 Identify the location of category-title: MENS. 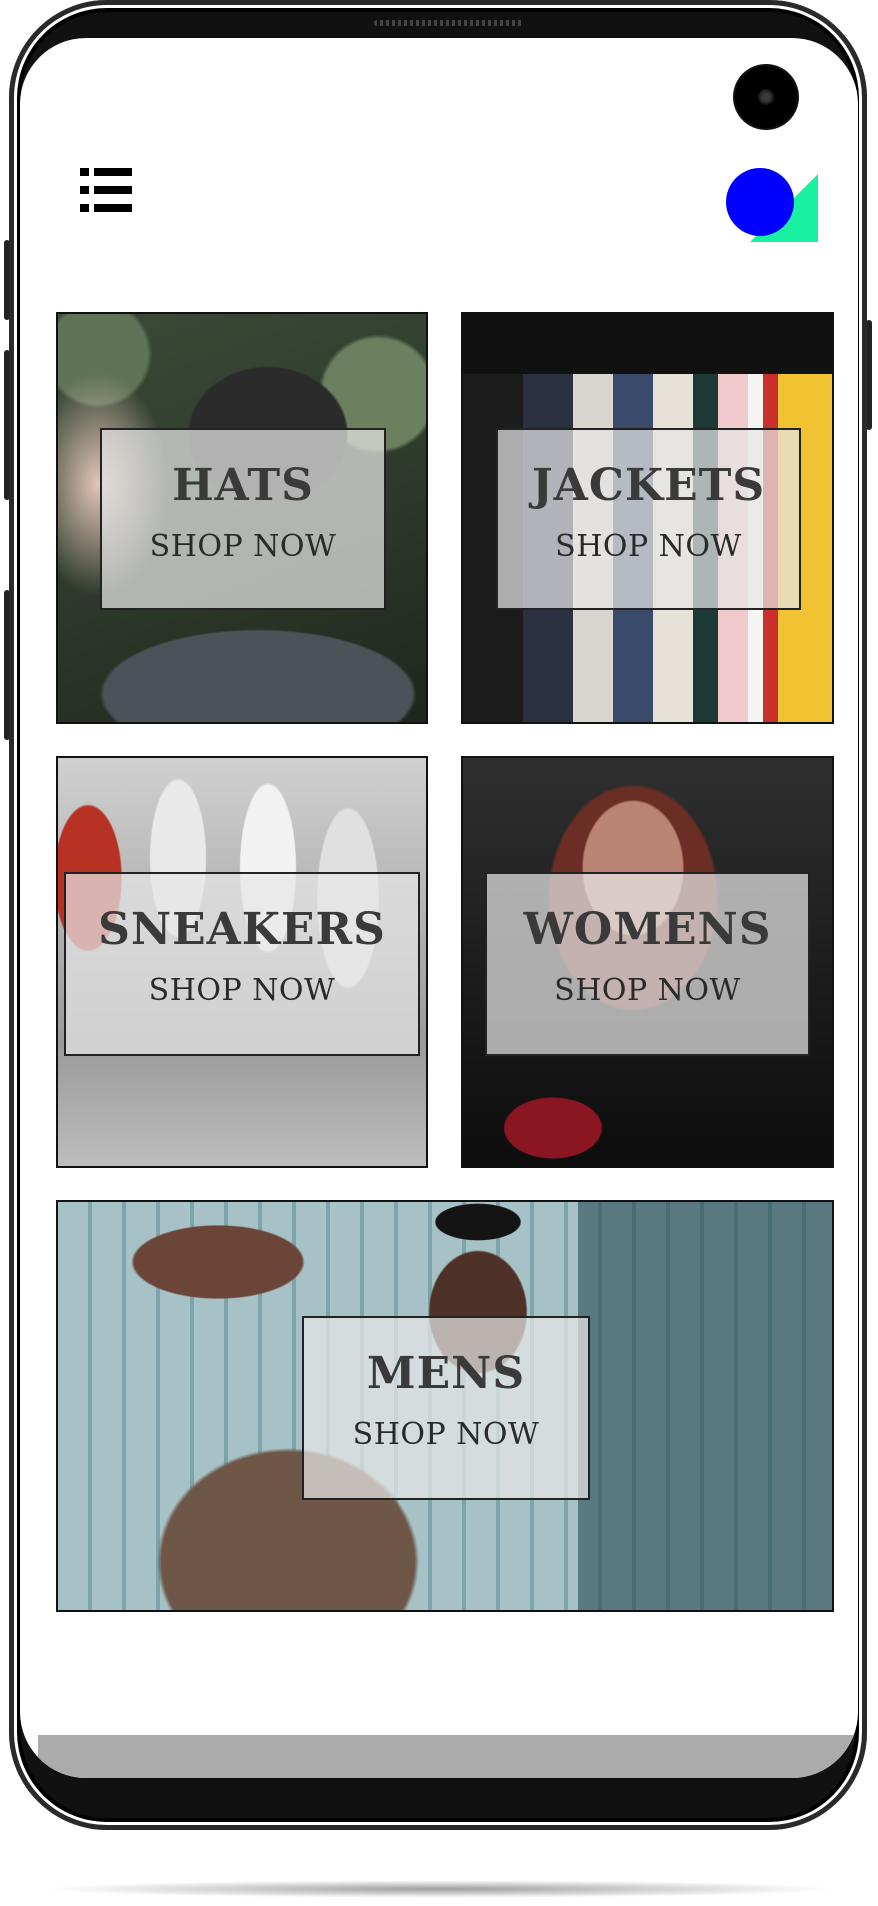
(446, 1373).